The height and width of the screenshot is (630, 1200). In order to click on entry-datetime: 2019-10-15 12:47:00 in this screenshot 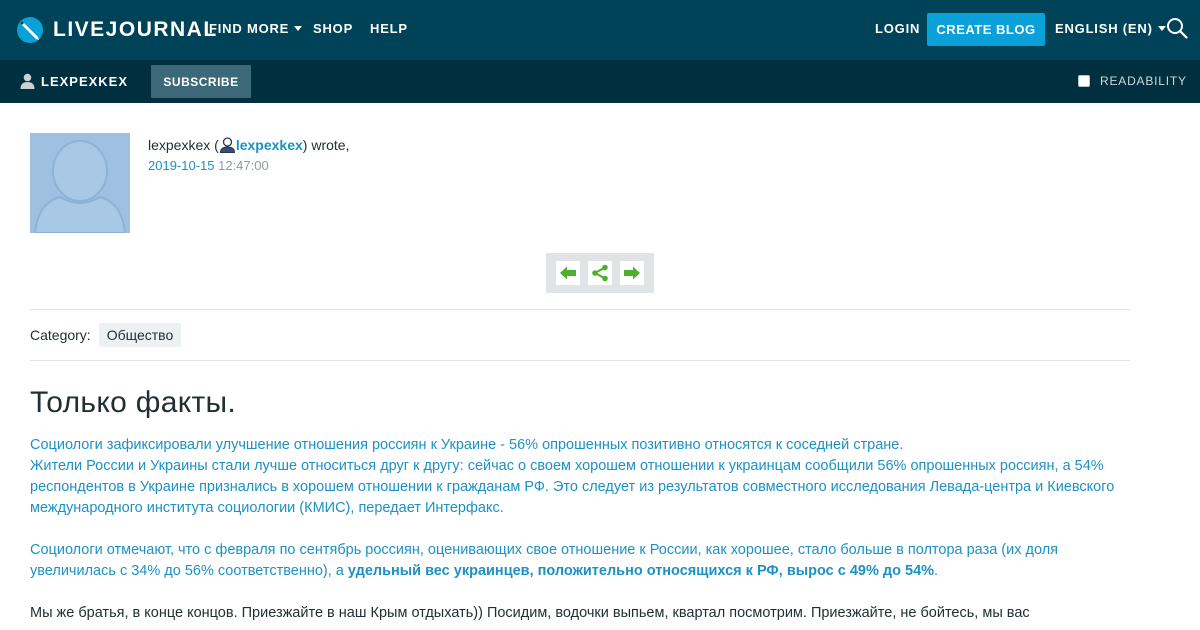, I will do `click(208, 165)`.